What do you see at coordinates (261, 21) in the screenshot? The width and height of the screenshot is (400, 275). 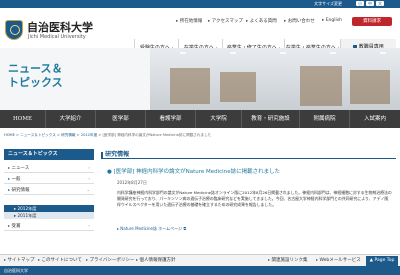 I see `util-link-faq: ▸ よくある質問` at bounding box center [261, 21].